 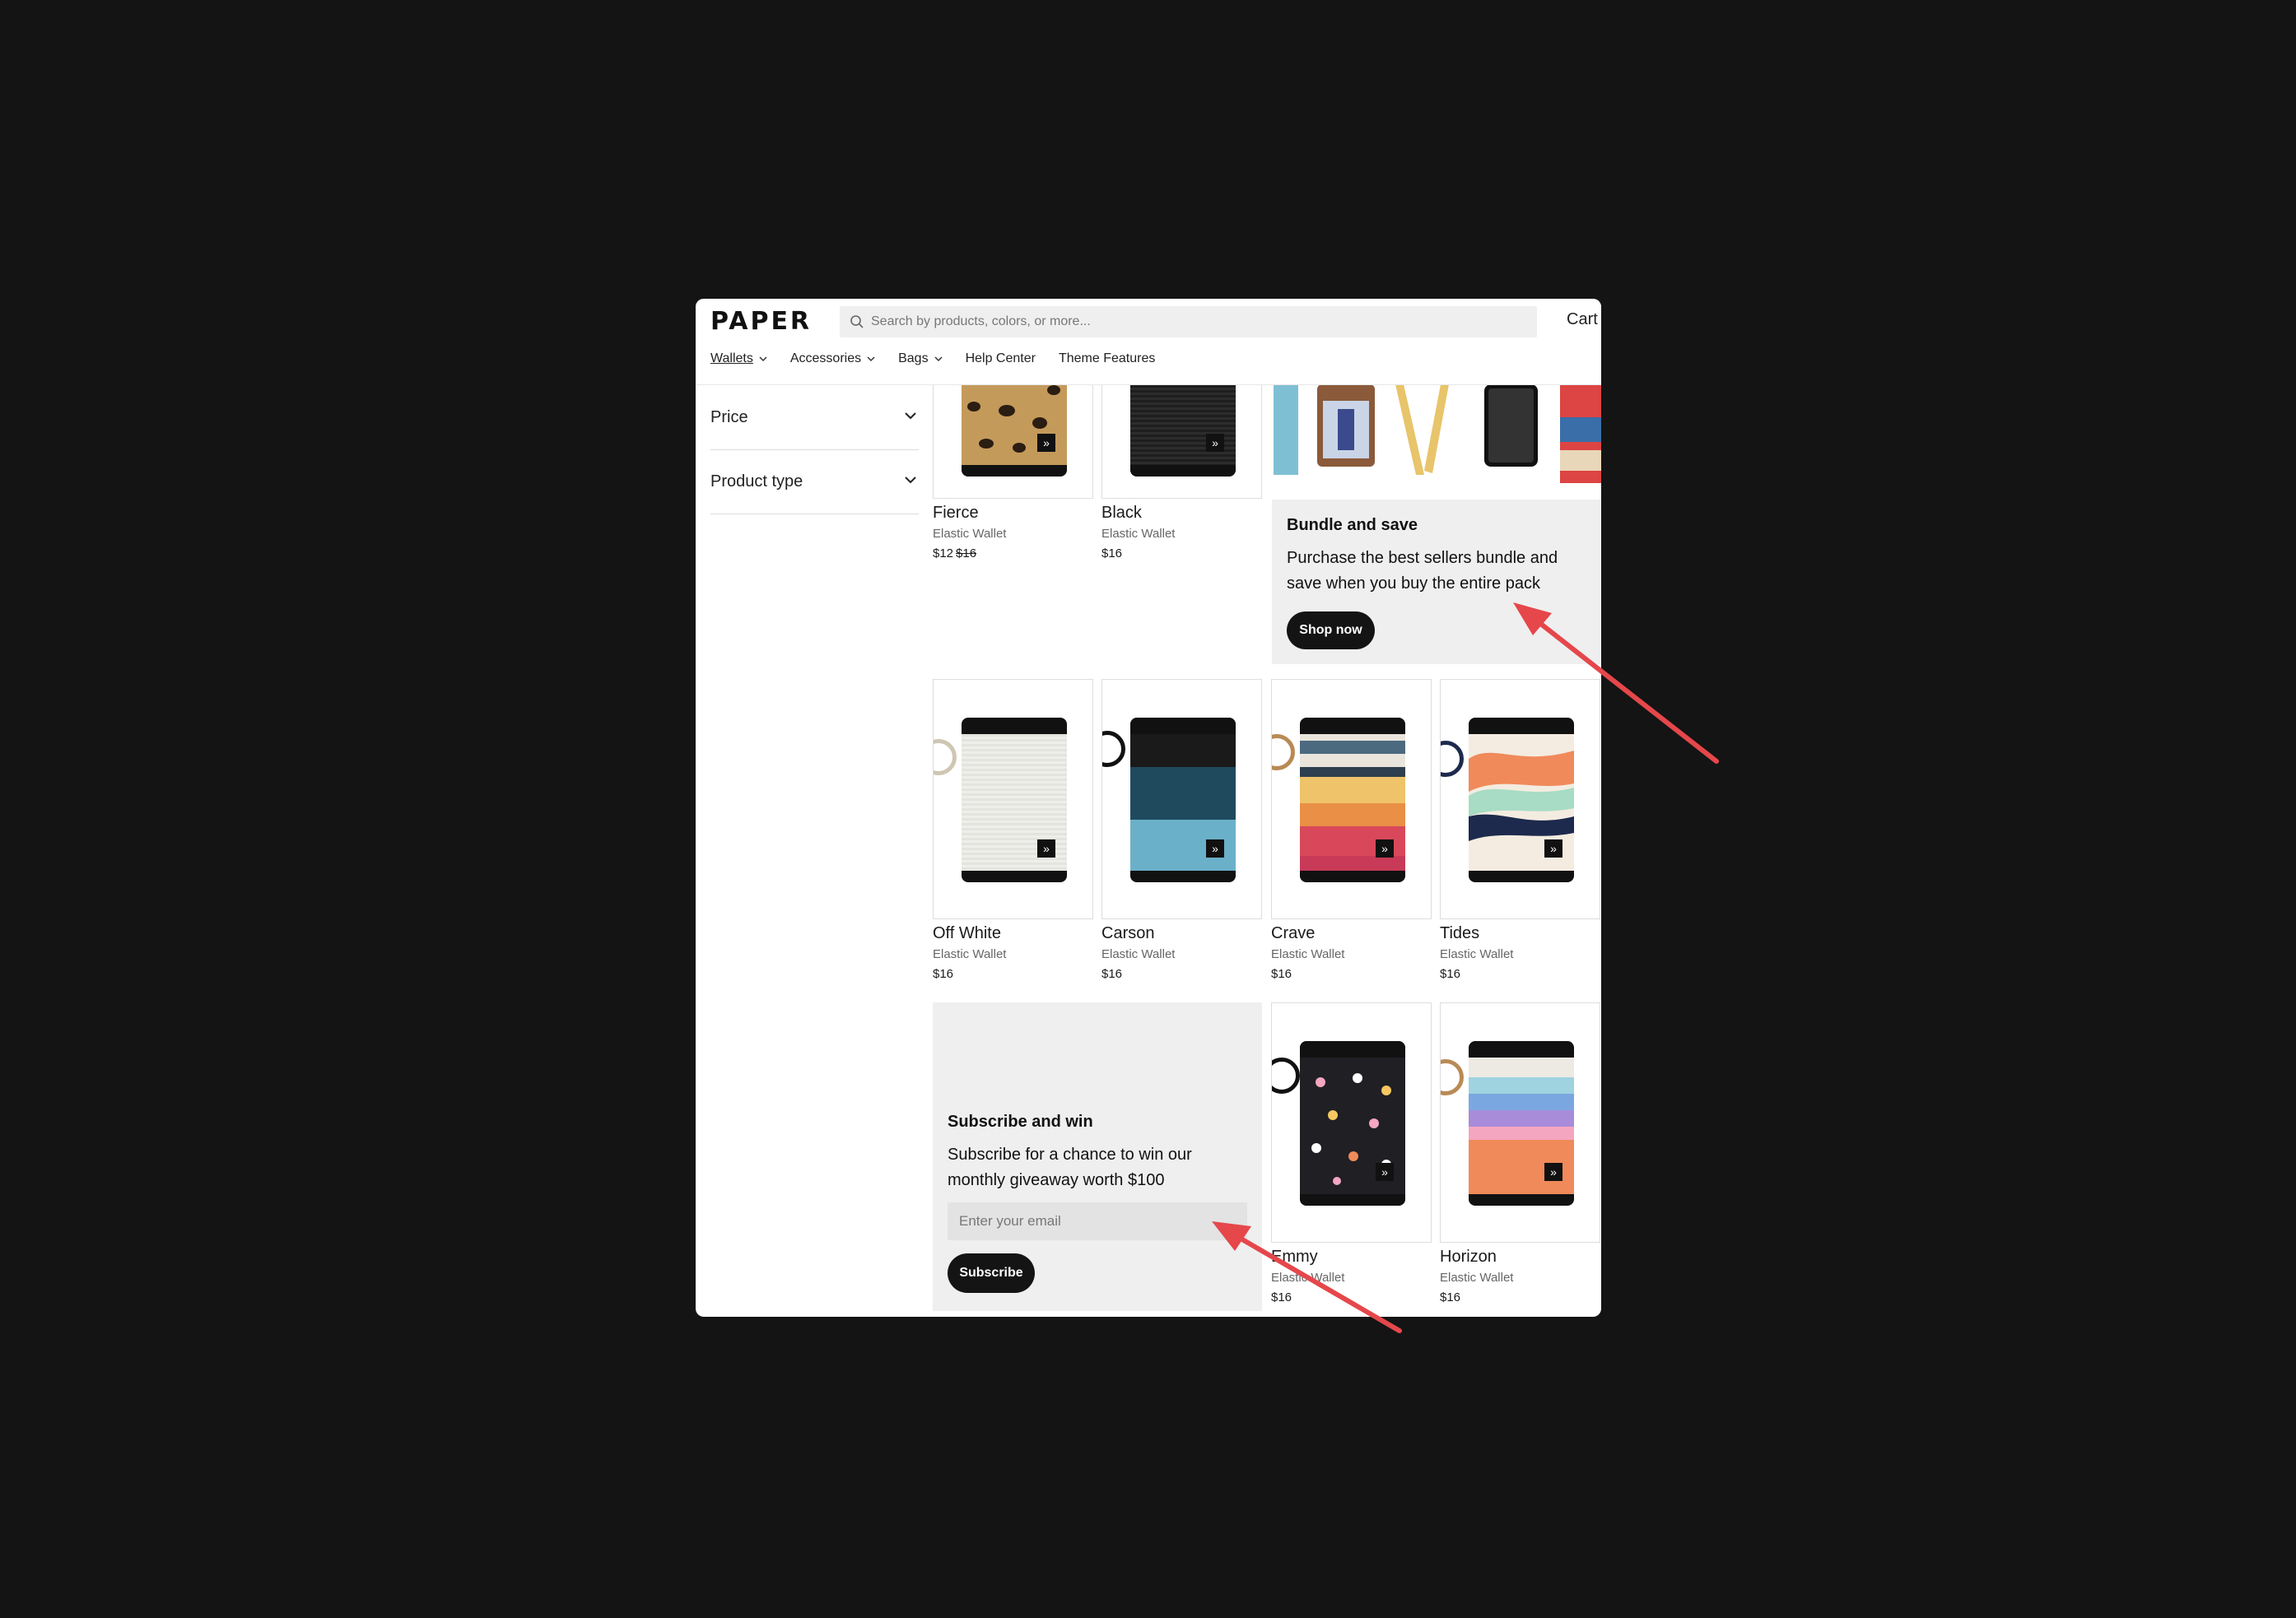 I want to click on nav-item-help-center: Help Center, so click(x=1001, y=358).